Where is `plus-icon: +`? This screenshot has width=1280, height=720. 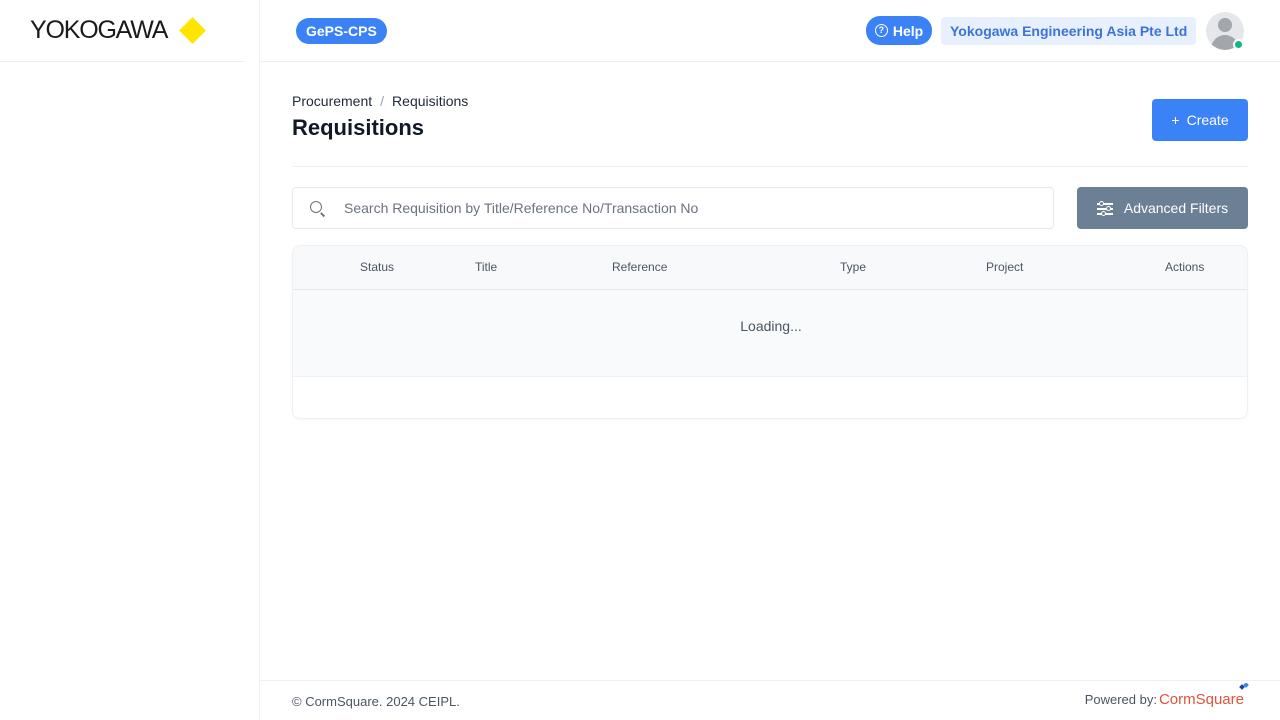
plus-icon: + is located at coordinates (1175, 120).